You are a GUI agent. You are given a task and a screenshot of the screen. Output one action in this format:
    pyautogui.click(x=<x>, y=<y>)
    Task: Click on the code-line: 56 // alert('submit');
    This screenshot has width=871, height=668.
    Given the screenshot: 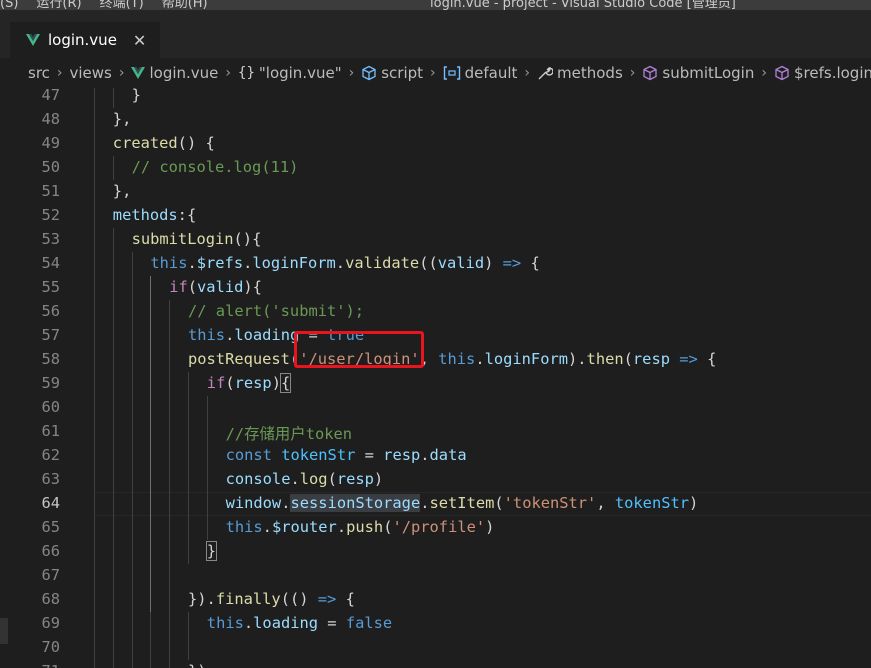 What is the action you would take?
    pyautogui.click(x=435, y=312)
    